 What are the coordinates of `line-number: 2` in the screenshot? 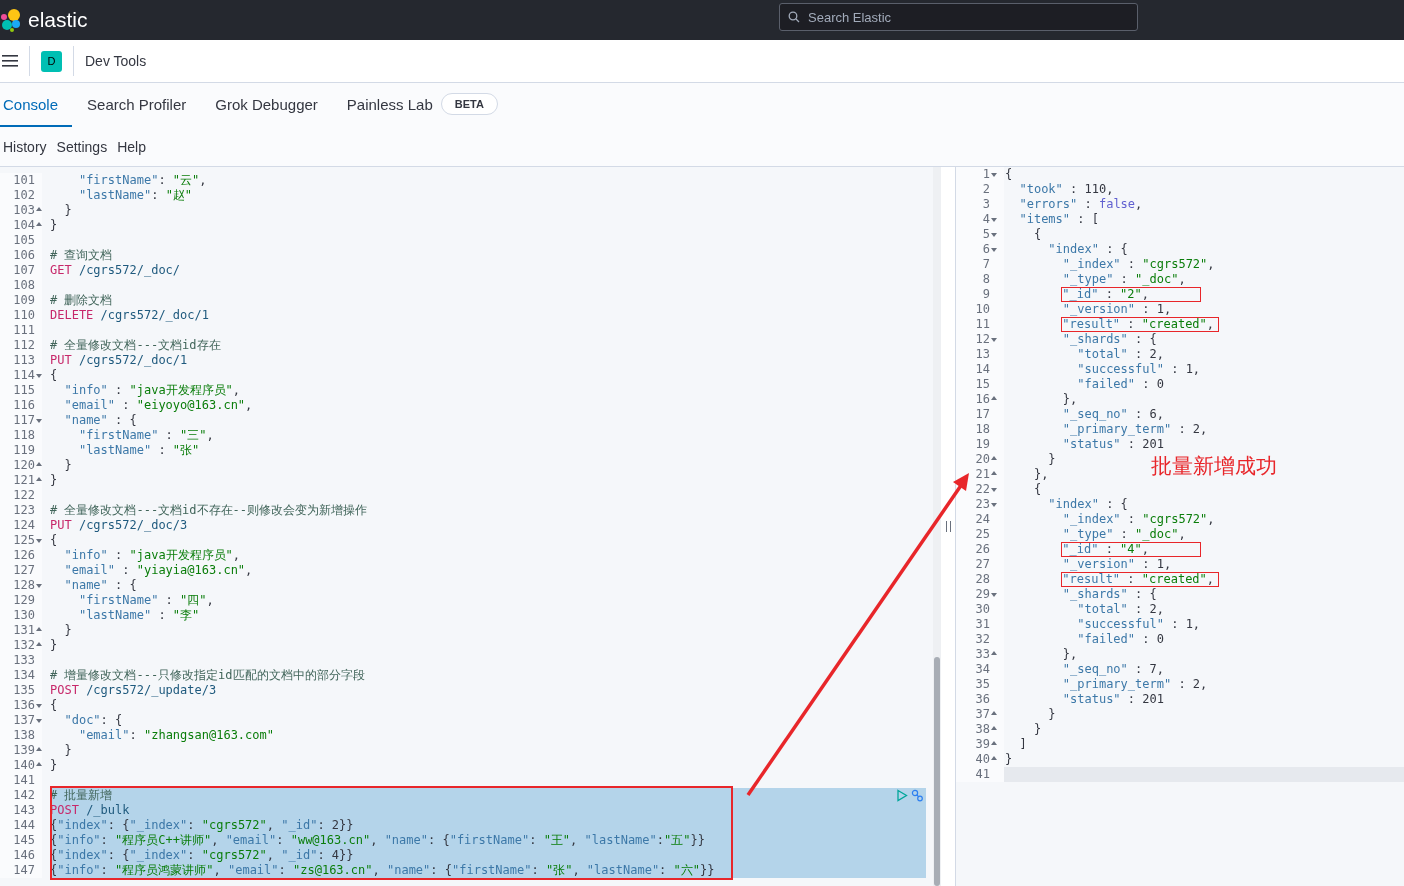 It's located at (985, 189).